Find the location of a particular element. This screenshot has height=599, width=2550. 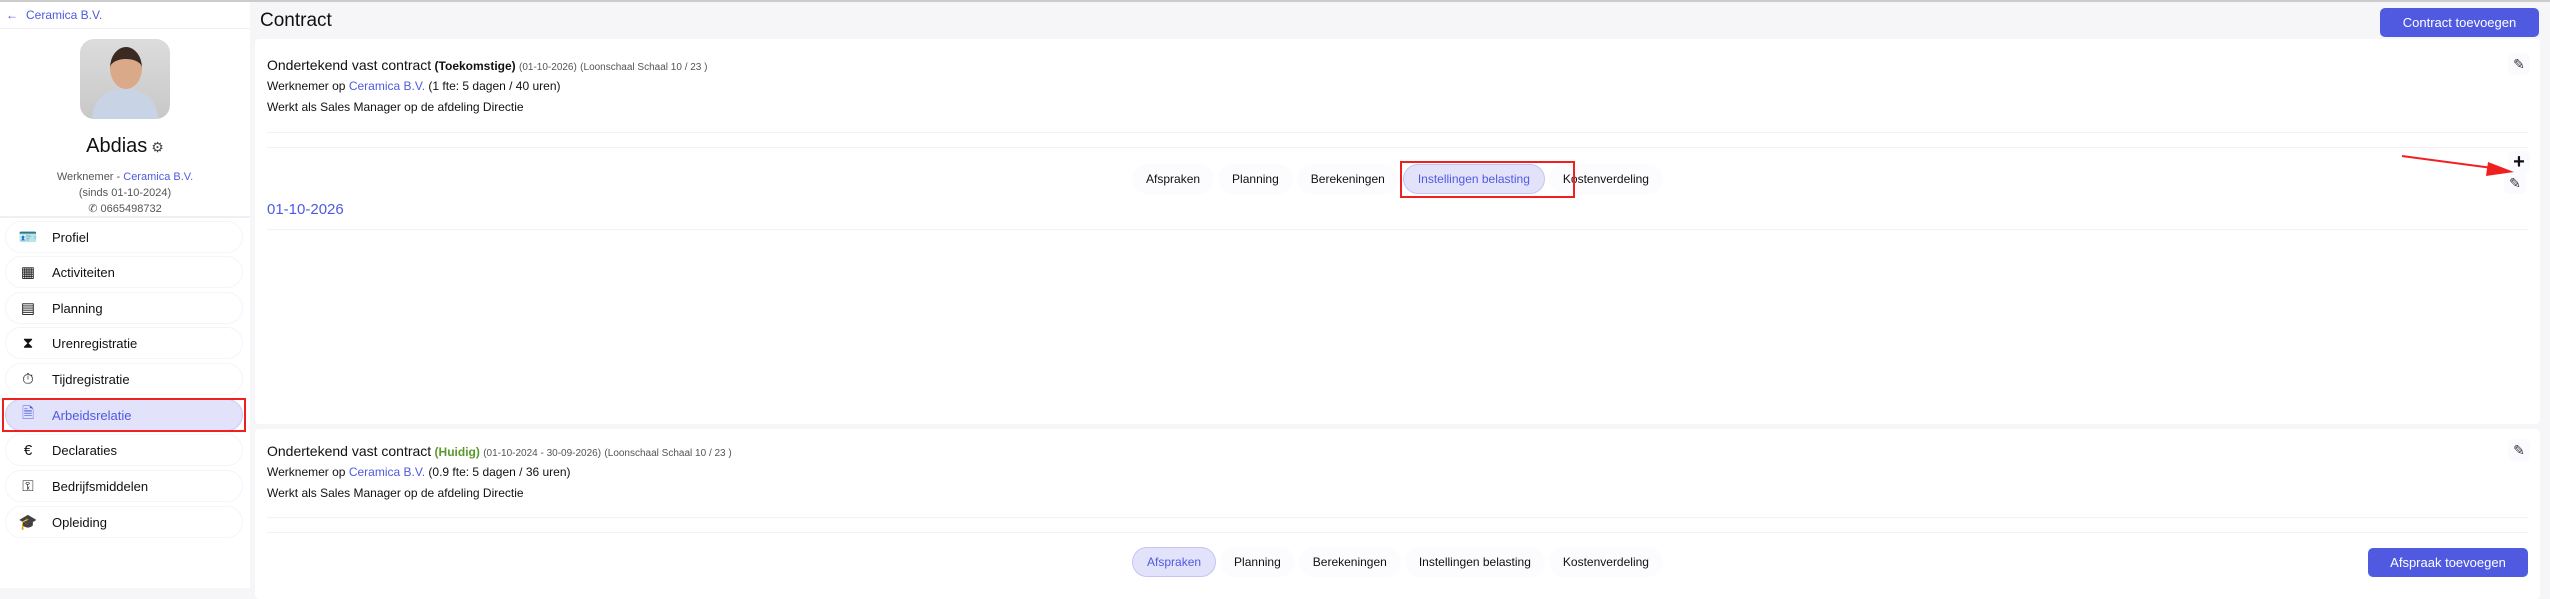

avatar is located at coordinates (125, 79).